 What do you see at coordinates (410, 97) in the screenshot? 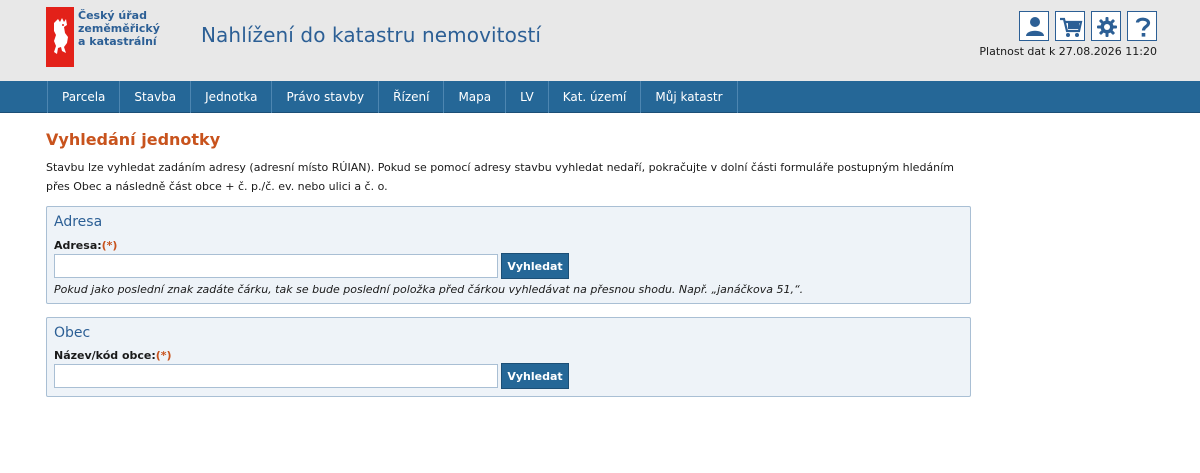
I see `nav-item-rizeni: Řízení` at bounding box center [410, 97].